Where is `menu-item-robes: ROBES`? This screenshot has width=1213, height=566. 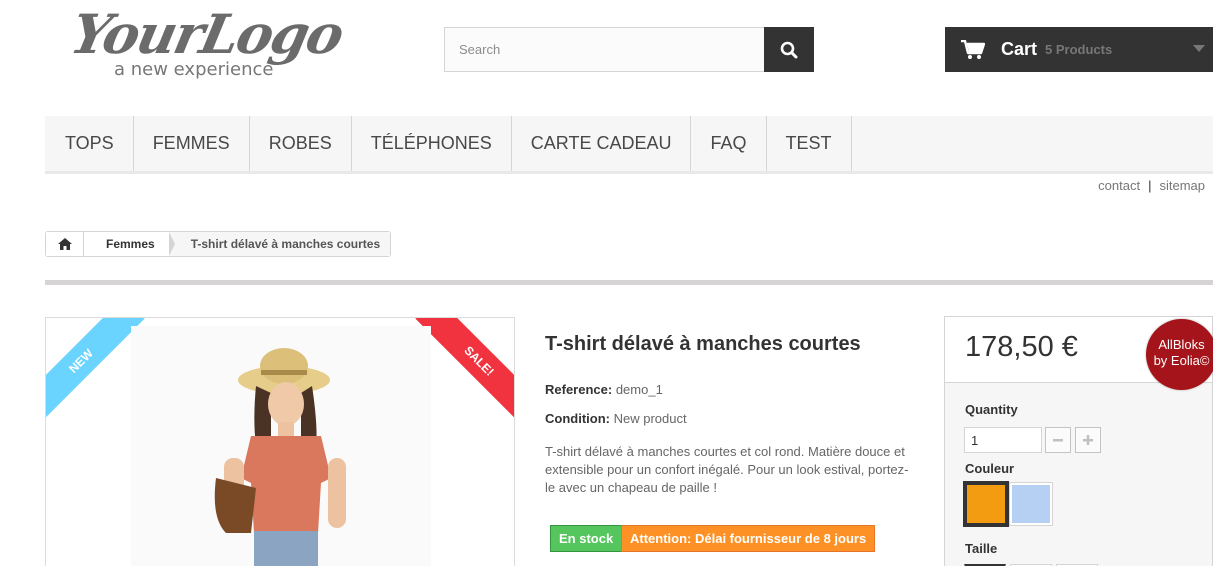 menu-item-robes: ROBES is located at coordinates (301, 143).